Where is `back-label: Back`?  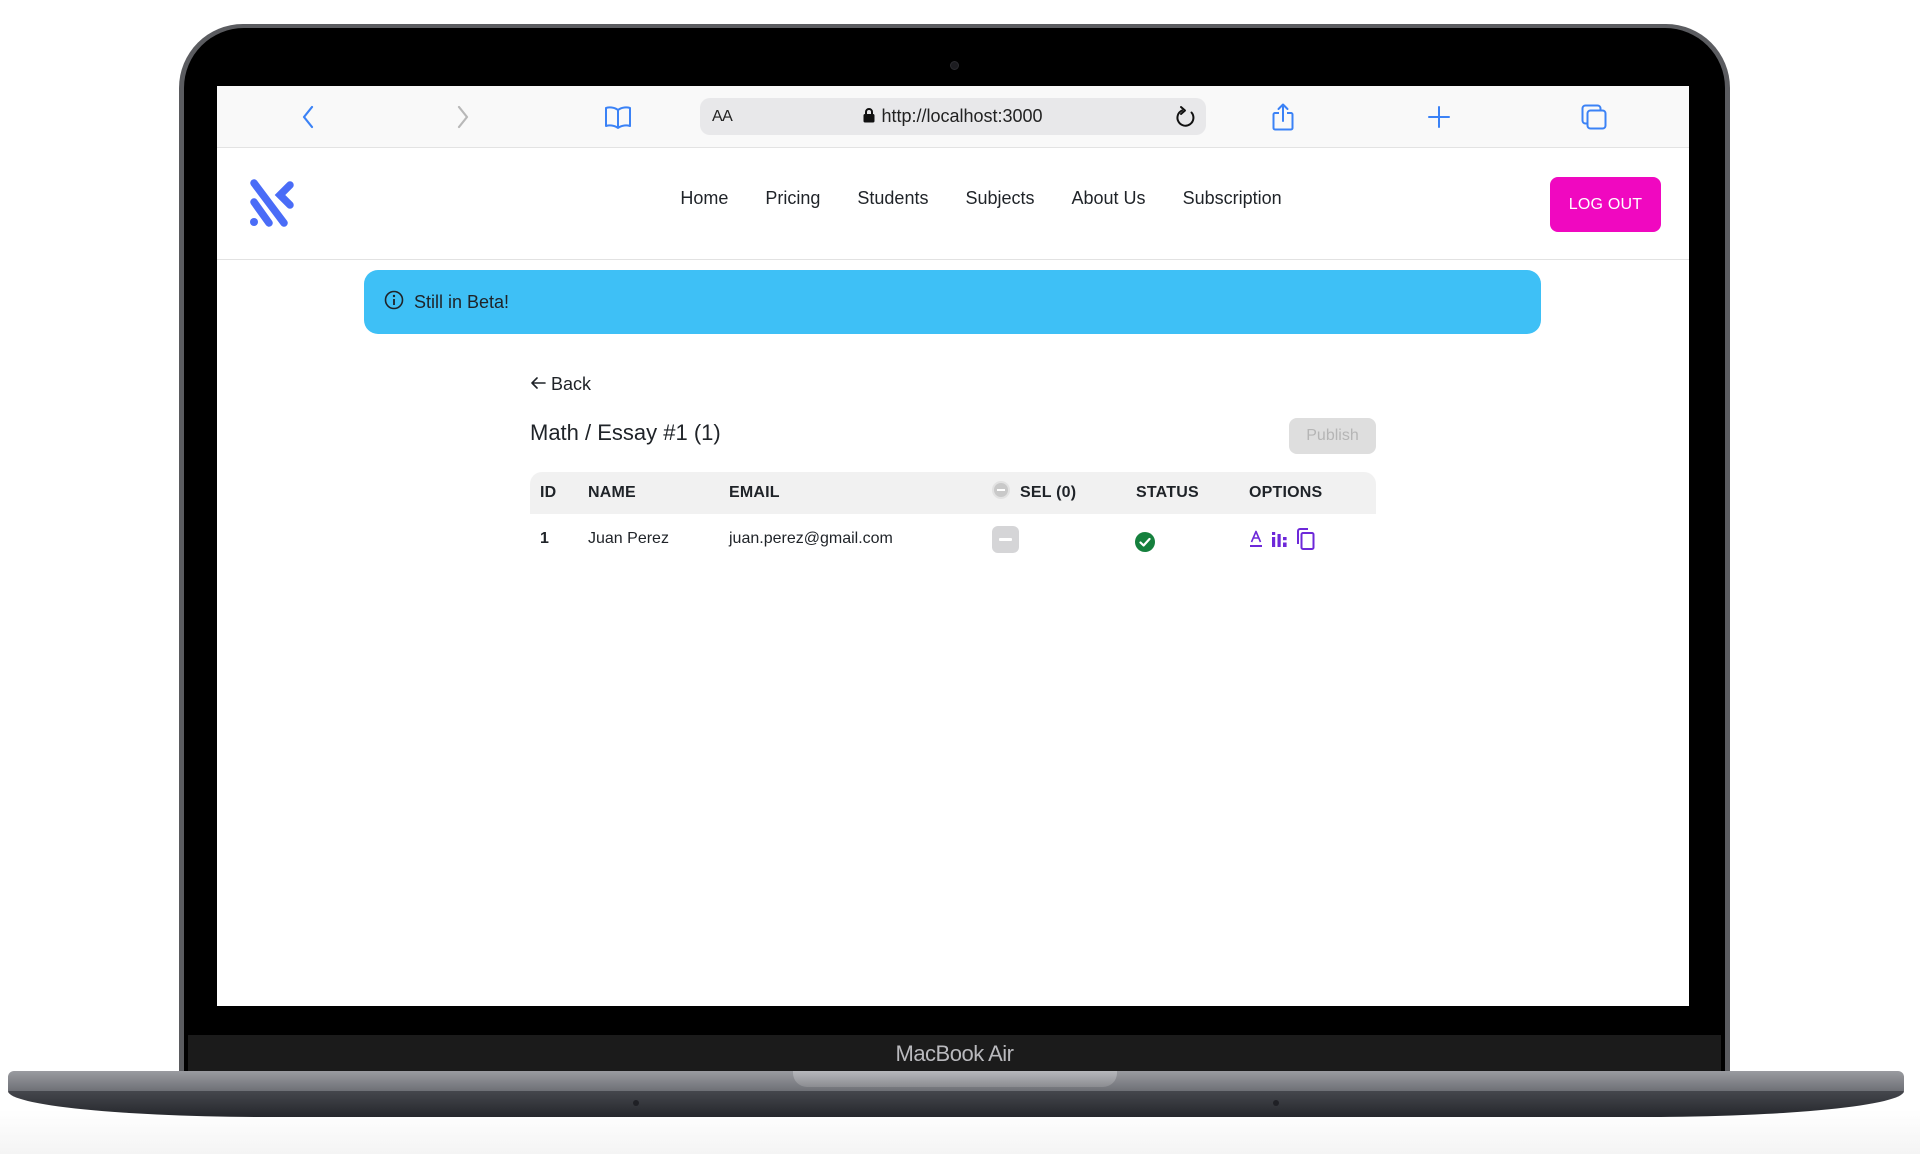
back-label: Back is located at coordinates (571, 384).